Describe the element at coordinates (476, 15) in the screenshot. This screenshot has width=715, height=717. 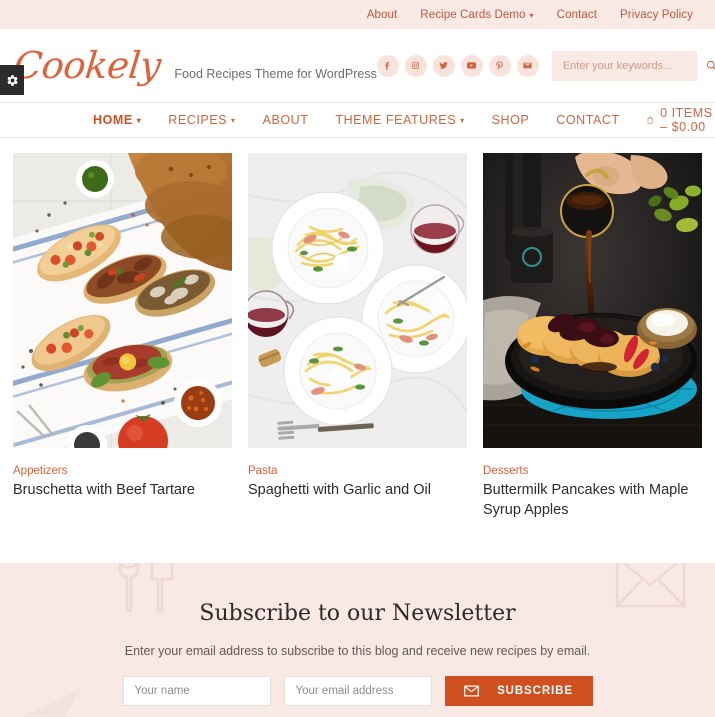
I see `topbar-link-recipe-cards-demo: Recipe Cards Demo ▾` at that location.